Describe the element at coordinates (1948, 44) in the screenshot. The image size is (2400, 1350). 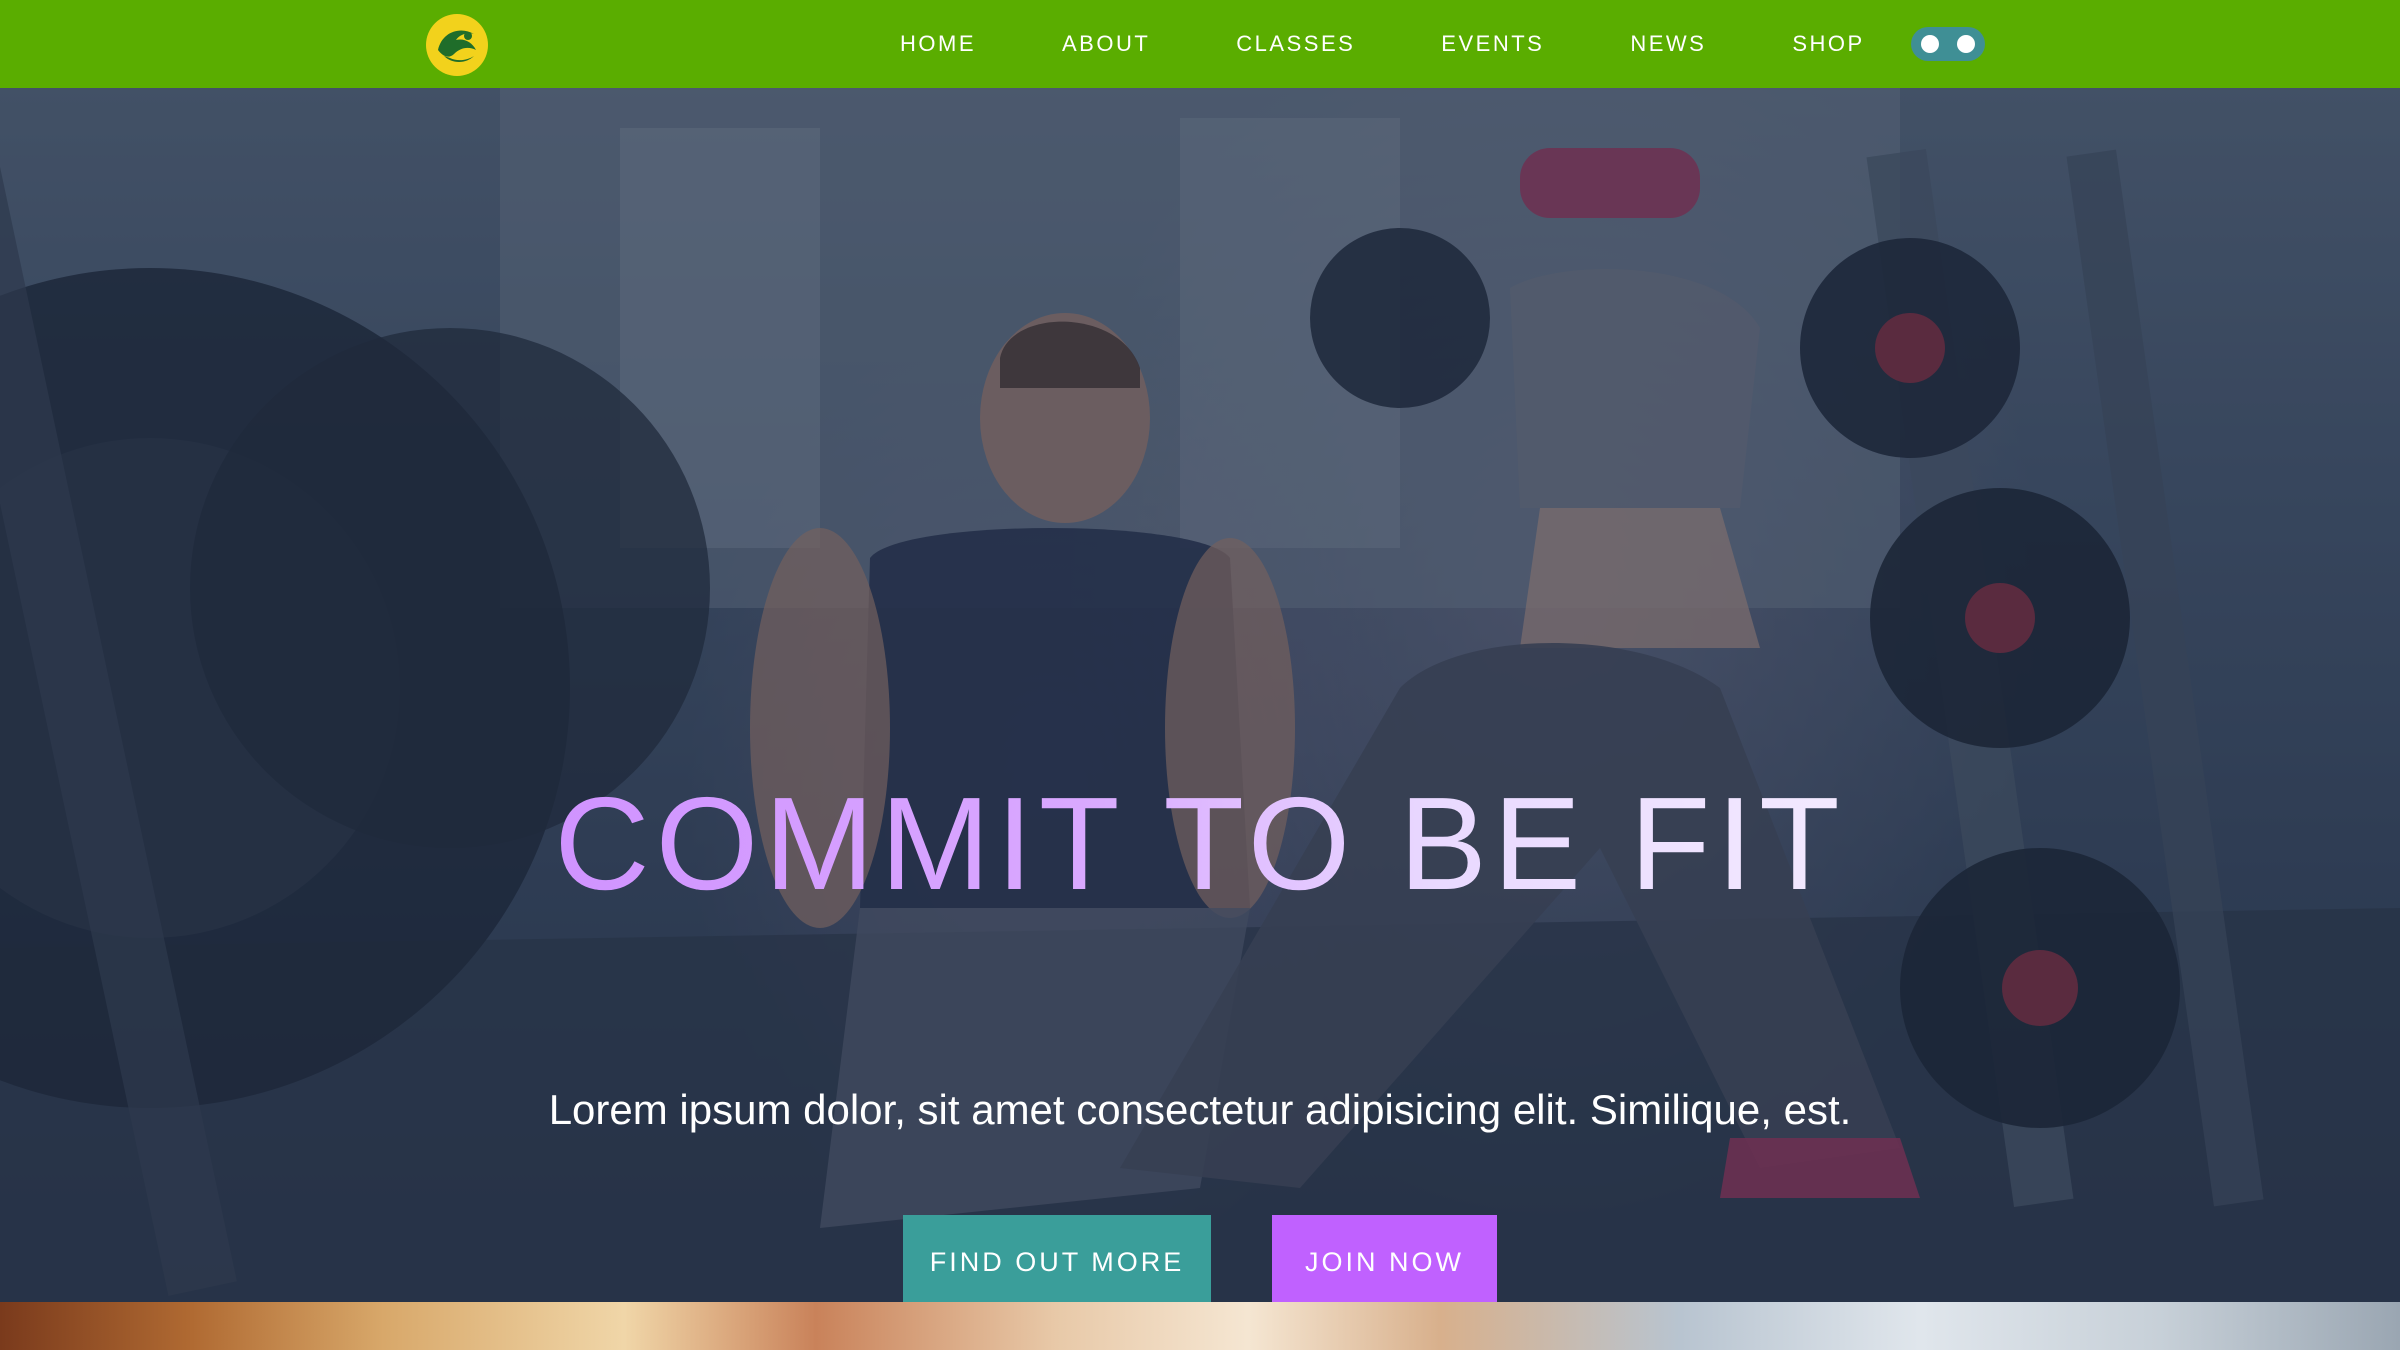
I see `theme-toggle-icon` at that location.